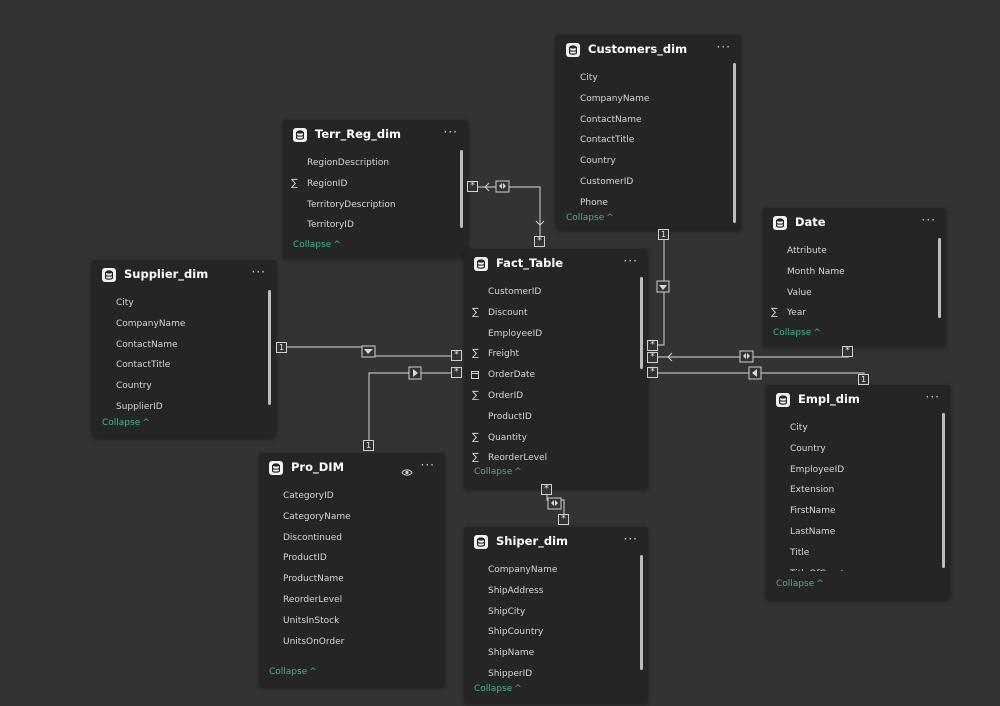  I want to click on table-header: Customers_dim ···, so click(648, 50).